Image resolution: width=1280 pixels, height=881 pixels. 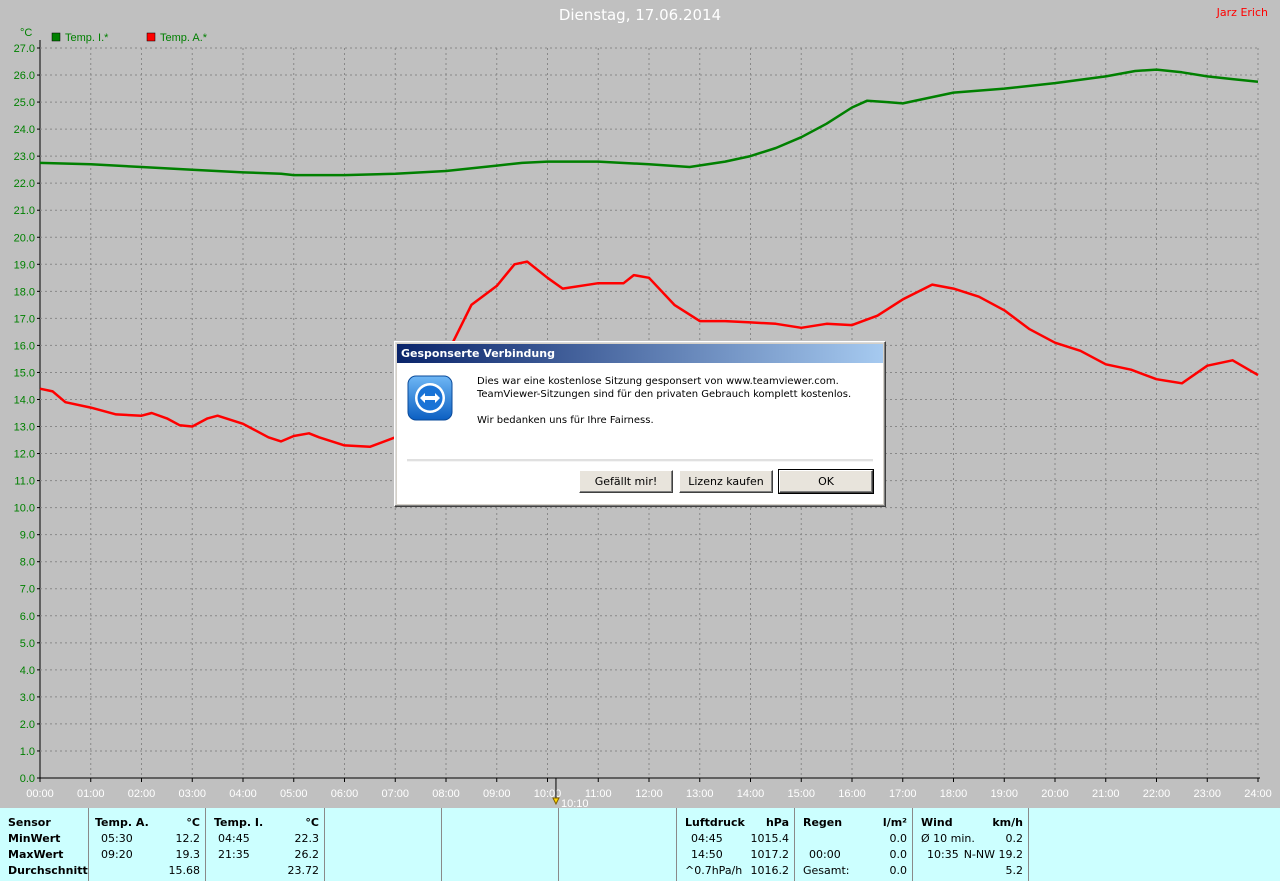 What do you see at coordinates (24, 428) in the screenshot?
I see `y-tick-label: 13.0` at bounding box center [24, 428].